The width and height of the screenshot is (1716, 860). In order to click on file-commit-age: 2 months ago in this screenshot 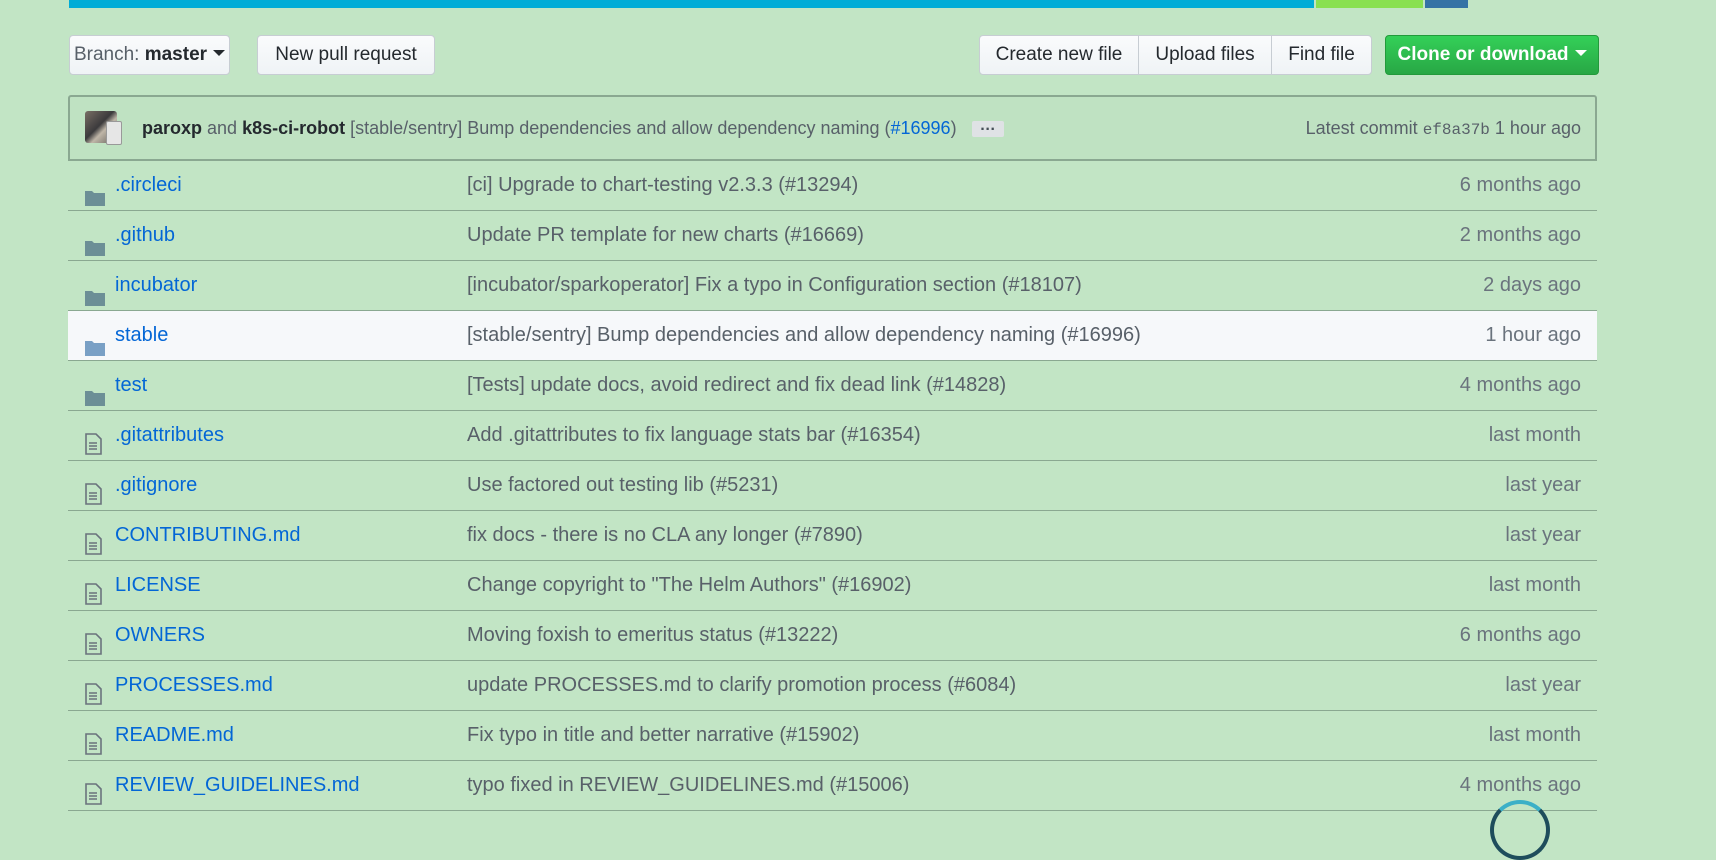, I will do `click(1520, 235)`.